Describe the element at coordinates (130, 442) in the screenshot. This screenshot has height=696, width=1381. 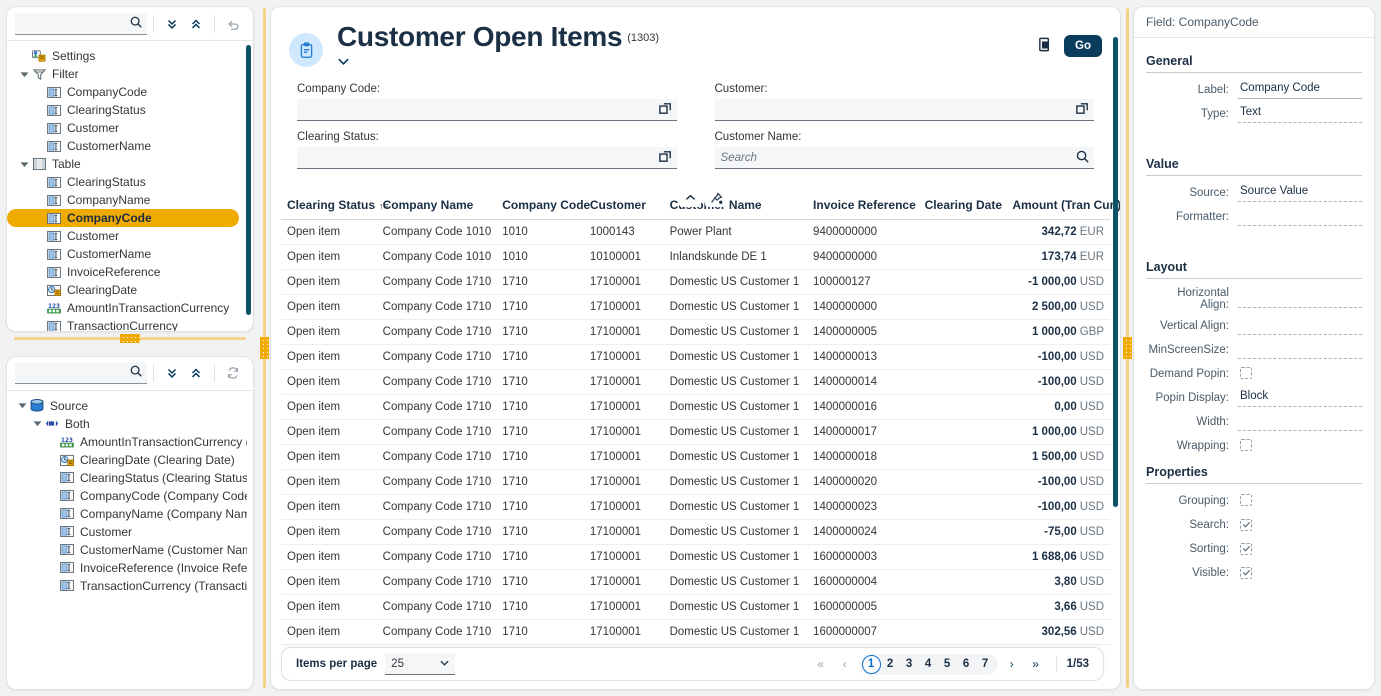
I see `tree-item: 123 AmountInTransactionCurrency (Amo` at that location.